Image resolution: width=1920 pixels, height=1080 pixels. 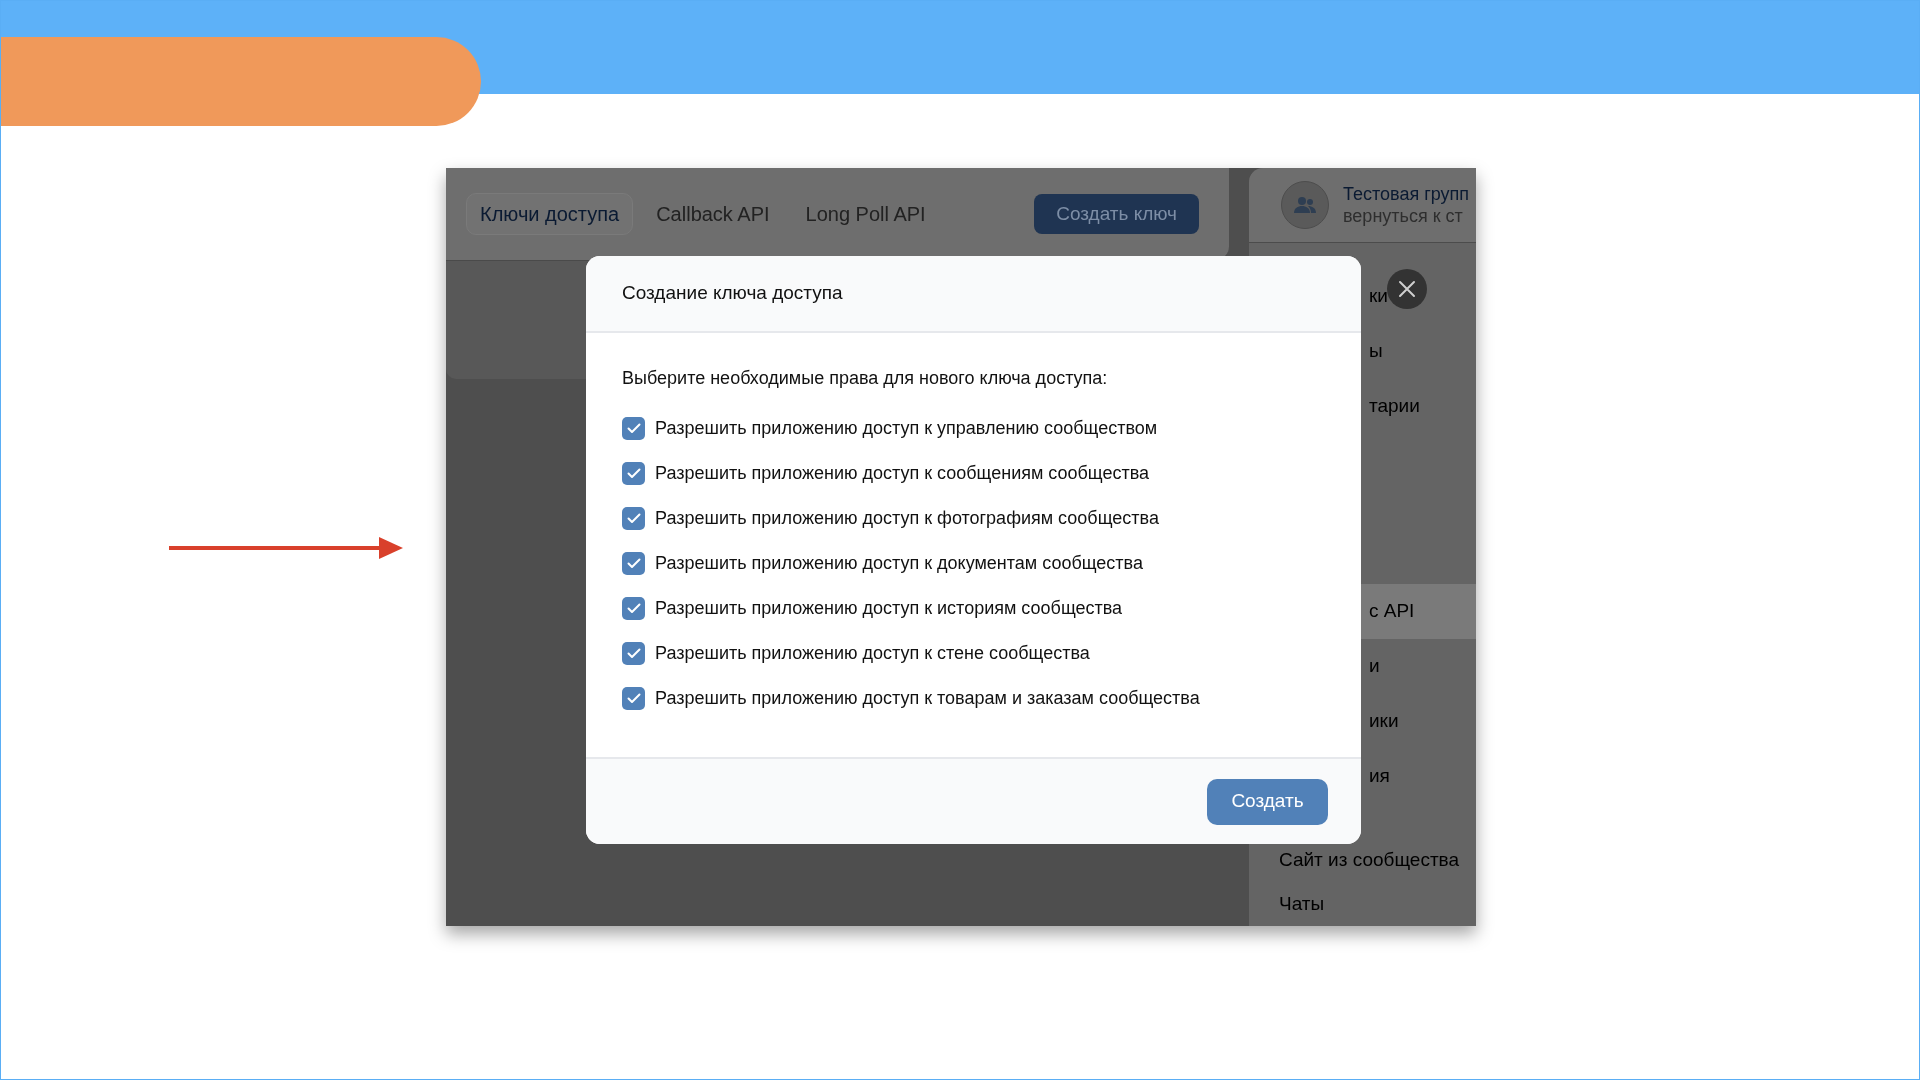 I want to click on back-link: вернуться к ст, so click(x=1406, y=216).